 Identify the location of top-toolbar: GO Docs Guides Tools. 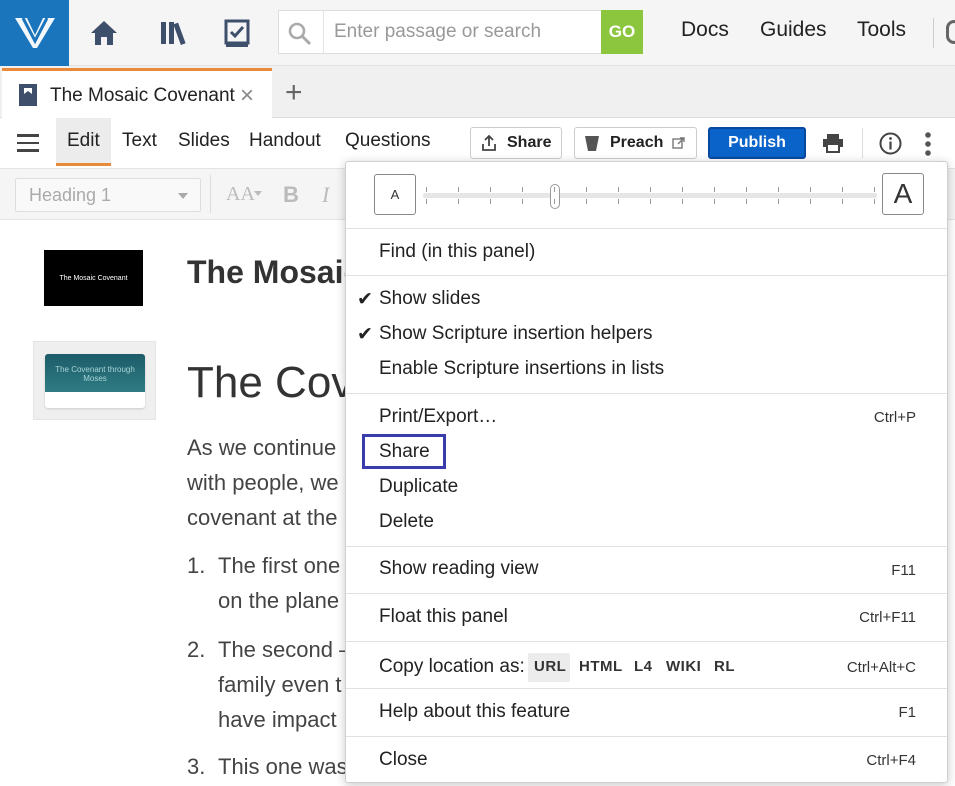
(477, 33).